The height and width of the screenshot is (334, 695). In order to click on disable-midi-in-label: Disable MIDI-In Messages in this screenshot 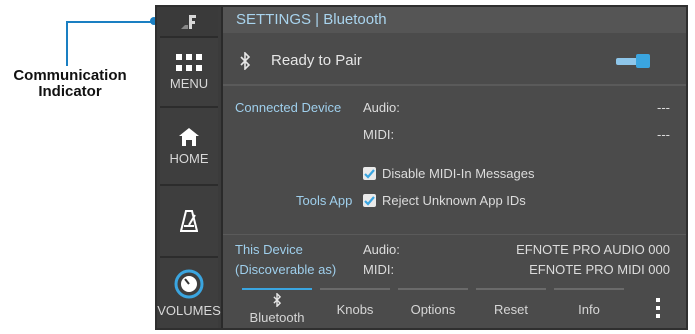, I will do `click(458, 173)`.